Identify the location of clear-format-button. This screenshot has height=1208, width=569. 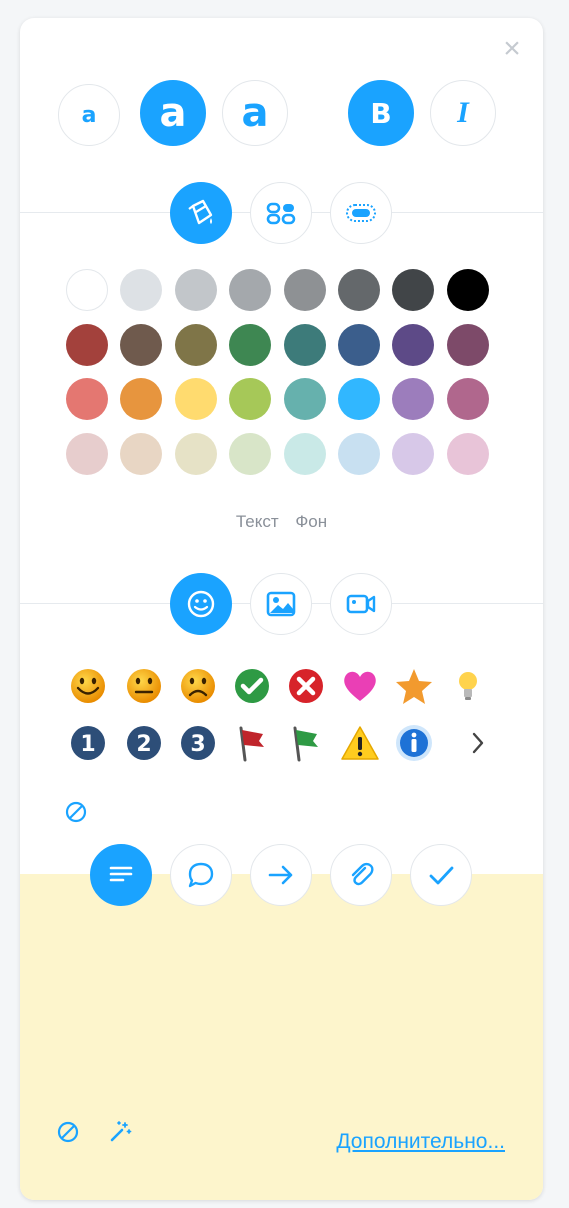
(68, 1132).